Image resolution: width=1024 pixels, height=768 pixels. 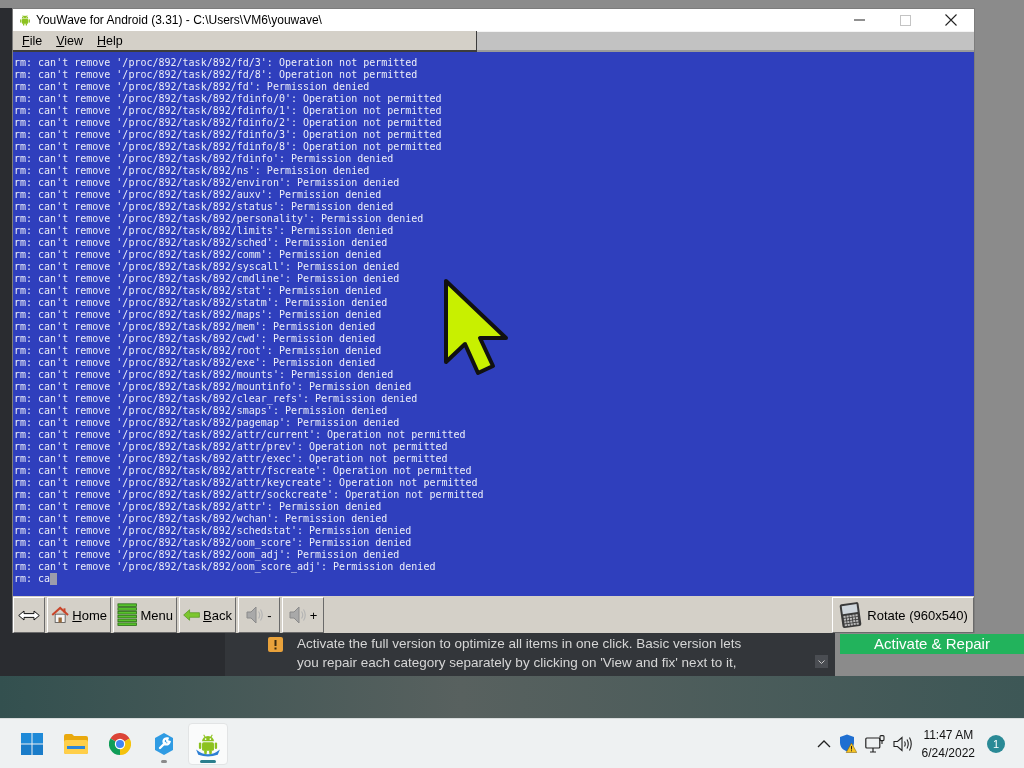 I want to click on network-monitor-icon, so click(x=874, y=743).